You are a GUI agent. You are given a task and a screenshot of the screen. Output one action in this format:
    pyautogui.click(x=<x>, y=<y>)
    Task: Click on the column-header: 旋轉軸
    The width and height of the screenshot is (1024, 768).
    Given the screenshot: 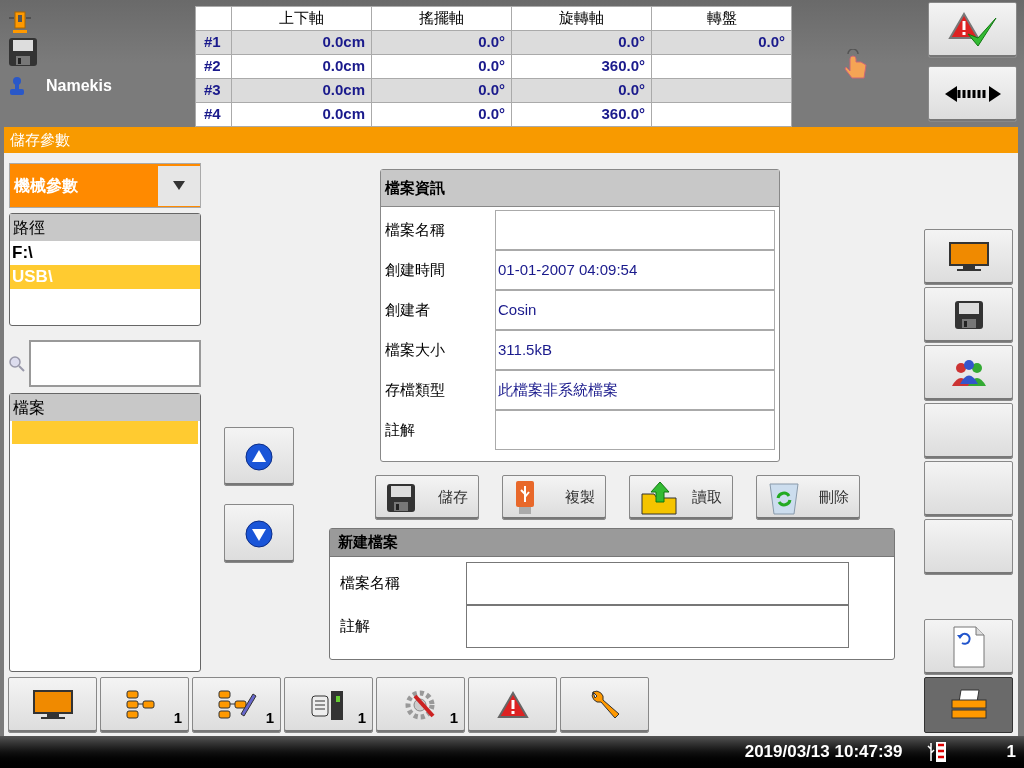 What is the action you would take?
    pyautogui.click(x=581, y=18)
    